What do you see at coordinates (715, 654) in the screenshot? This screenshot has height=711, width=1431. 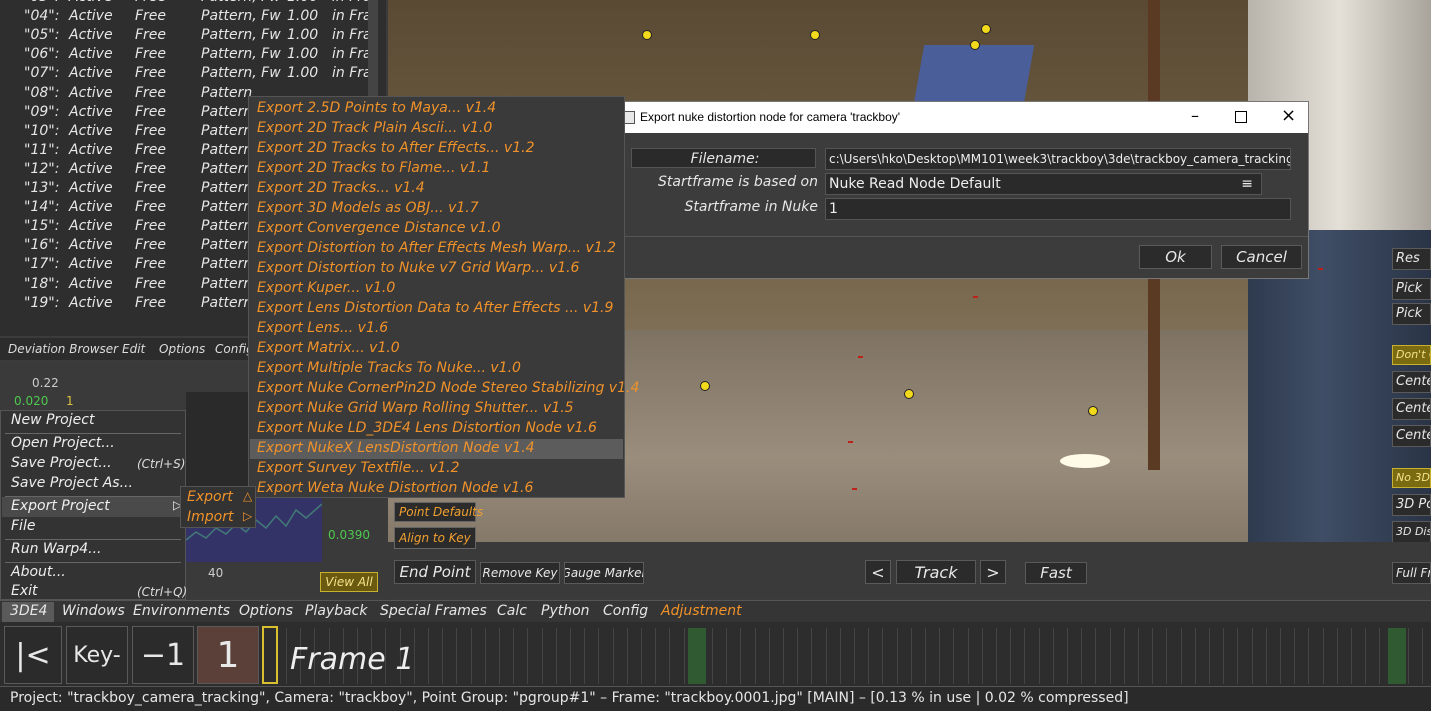 I see `timeline: |< Key- −1 1 Frame 1` at bounding box center [715, 654].